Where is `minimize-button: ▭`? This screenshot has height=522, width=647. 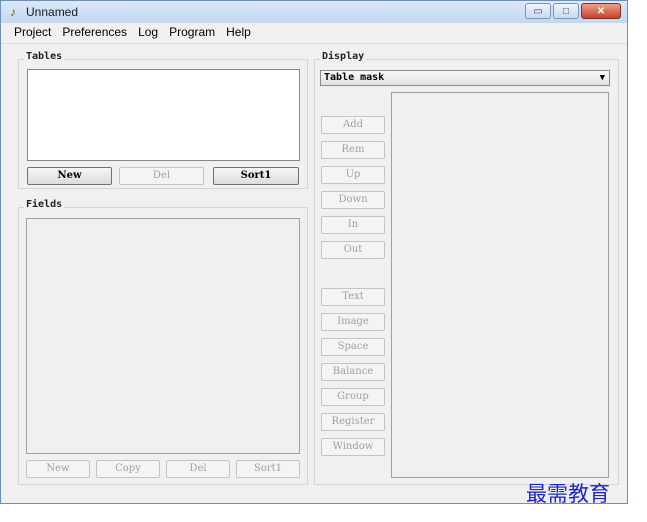 minimize-button: ▭ is located at coordinates (538, 11).